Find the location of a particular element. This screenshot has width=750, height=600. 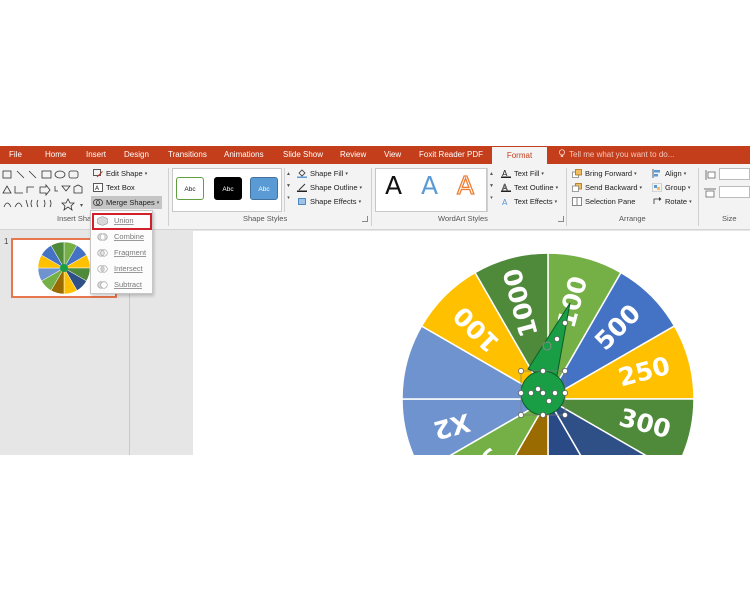

edit-shape-button: Edit Shape ▾ is located at coordinates (120, 173).